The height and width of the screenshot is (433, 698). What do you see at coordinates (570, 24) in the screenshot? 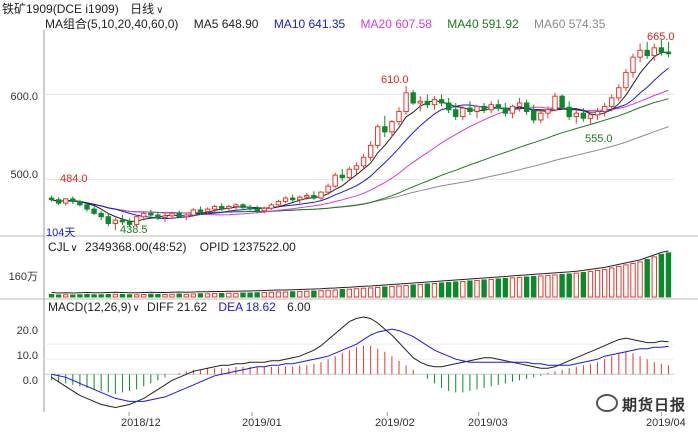
I see `ma60-label: MA60 574.35` at bounding box center [570, 24].